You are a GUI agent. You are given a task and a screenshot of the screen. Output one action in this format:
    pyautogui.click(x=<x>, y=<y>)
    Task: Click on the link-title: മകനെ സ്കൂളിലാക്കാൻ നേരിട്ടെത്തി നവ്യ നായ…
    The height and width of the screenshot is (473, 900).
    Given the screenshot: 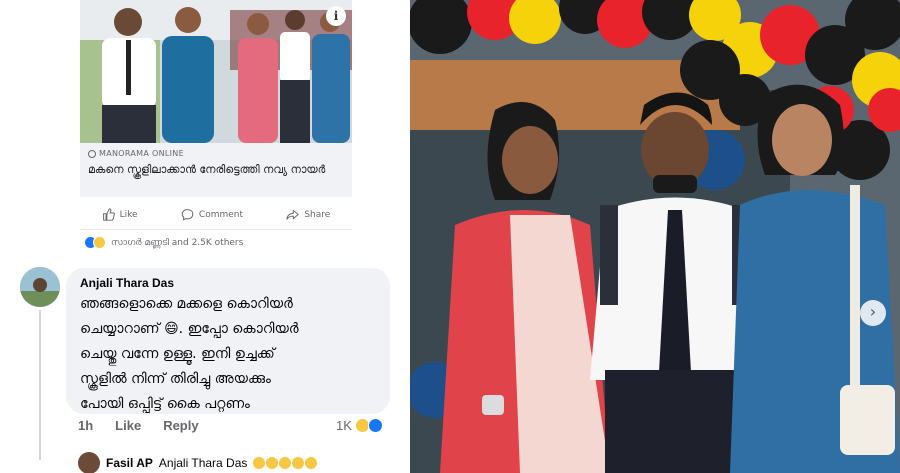 What is the action you would take?
    pyautogui.click(x=207, y=169)
    